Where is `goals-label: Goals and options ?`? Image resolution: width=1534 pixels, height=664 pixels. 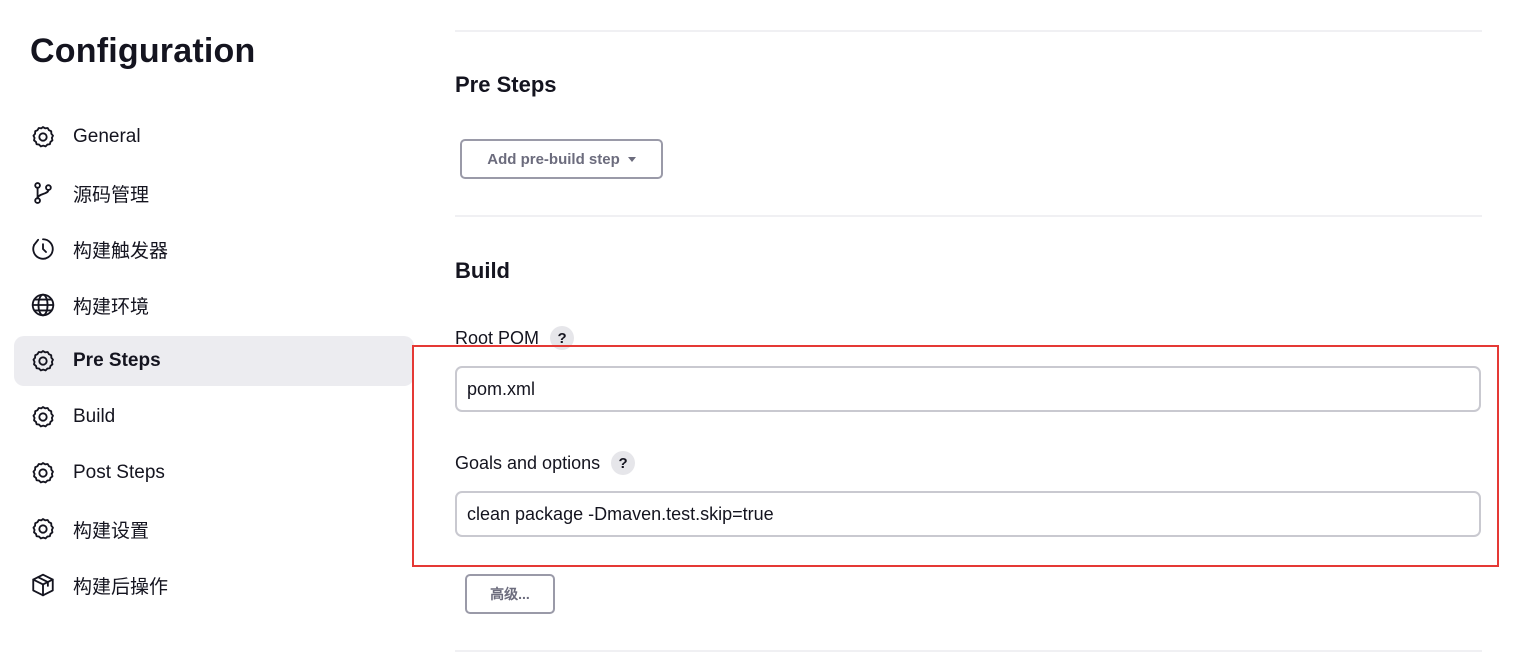 goals-label: Goals and options ? is located at coordinates (545, 463).